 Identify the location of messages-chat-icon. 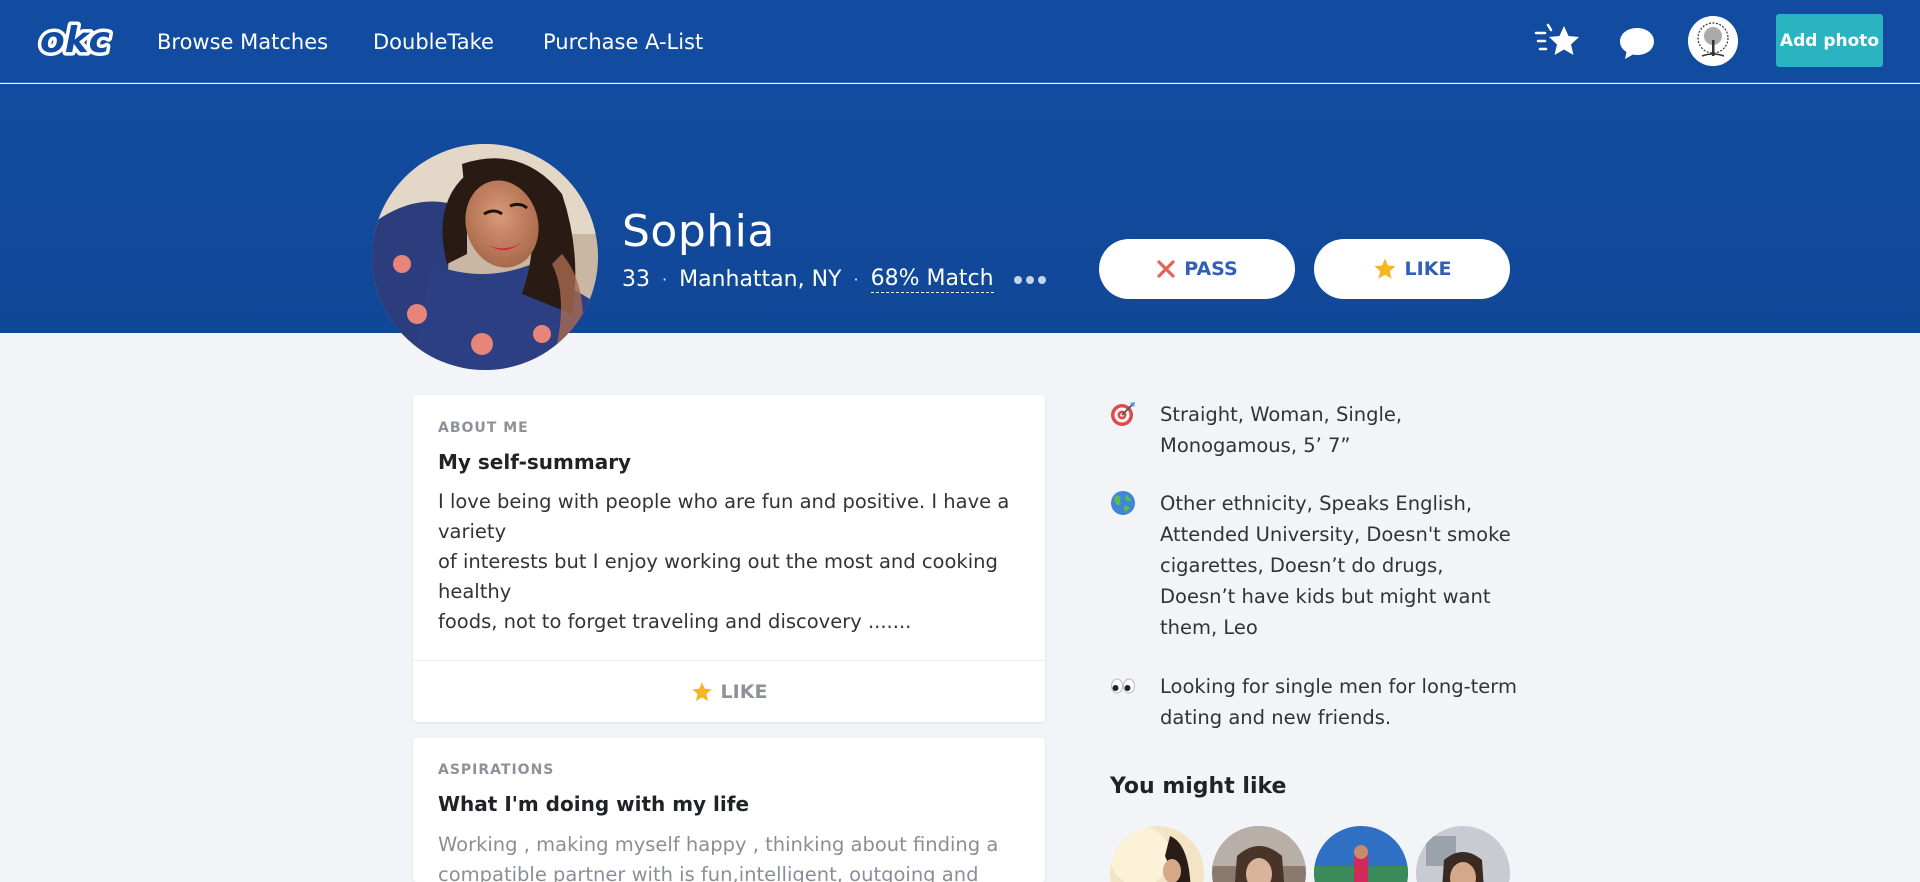
(1637, 43).